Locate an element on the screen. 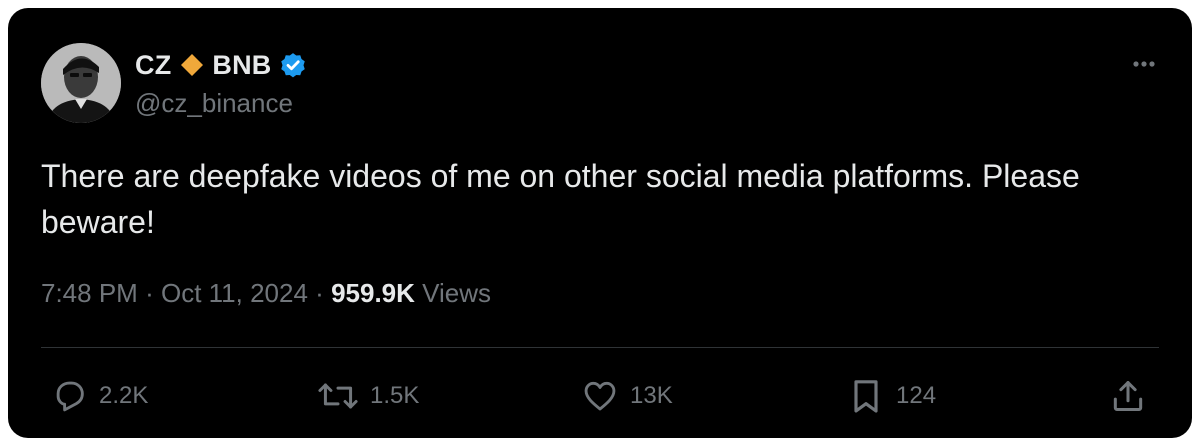 This screenshot has height=446, width=1202. avatar is located at coordinates (81, 83).